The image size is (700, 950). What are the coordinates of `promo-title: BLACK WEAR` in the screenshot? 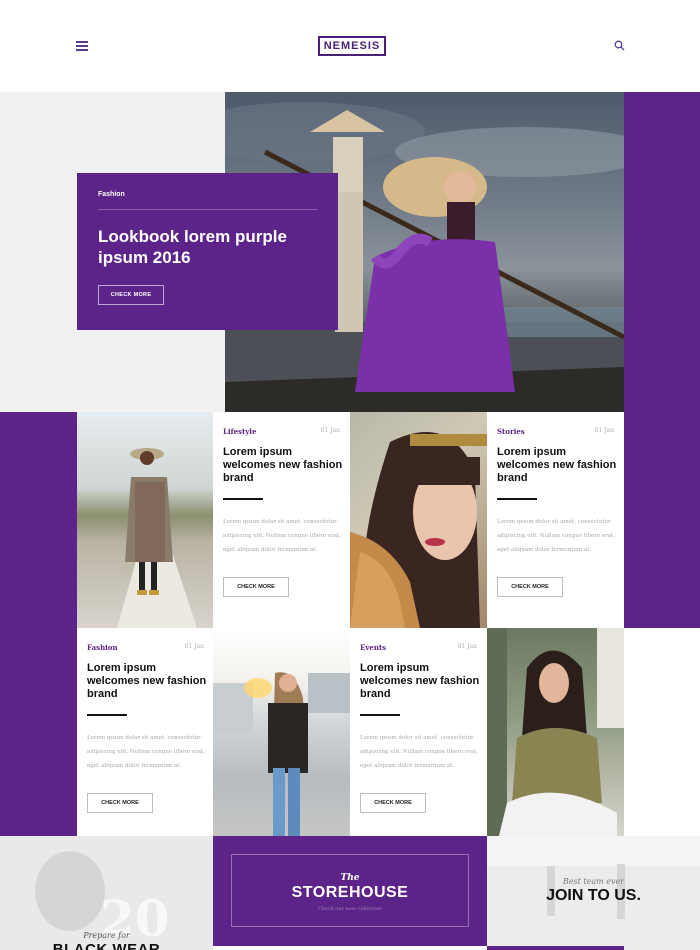 It's located at (106, 945).